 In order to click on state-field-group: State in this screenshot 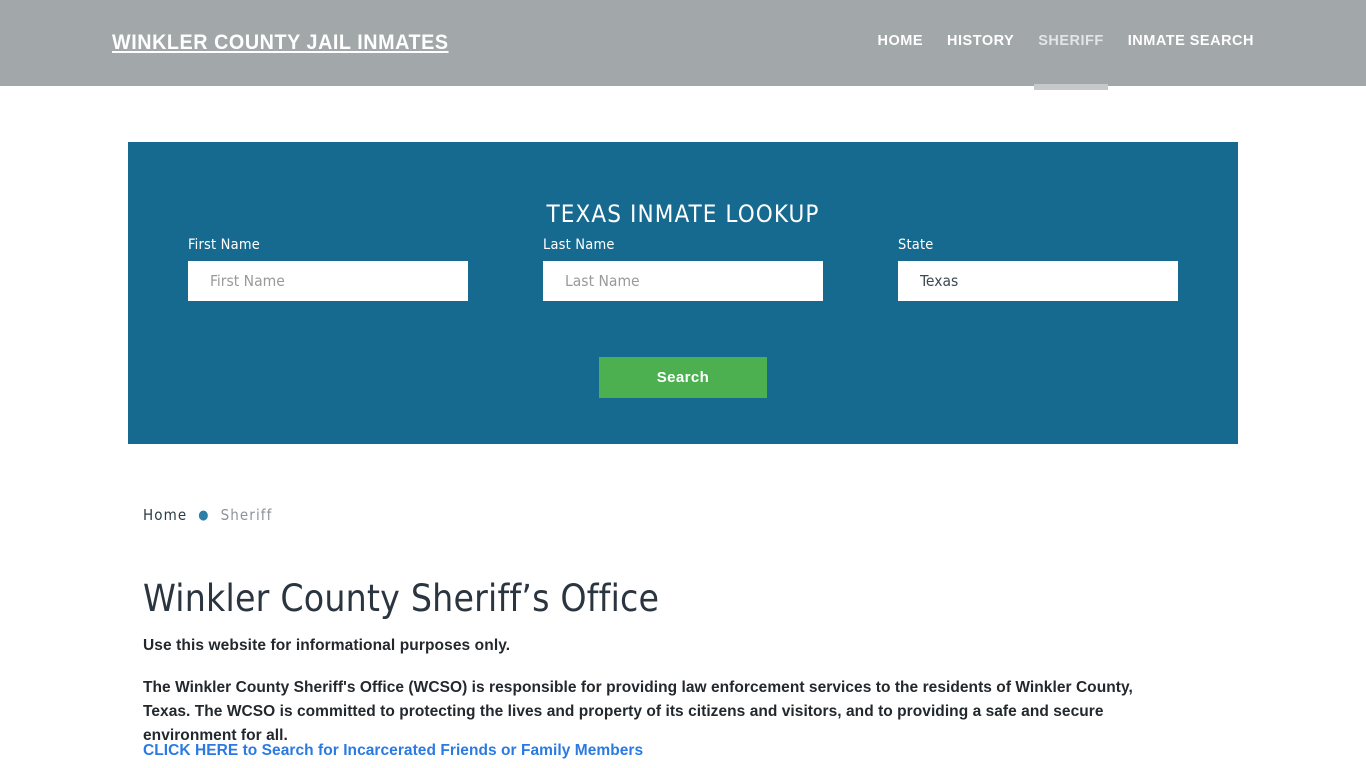, I will do `click(1038, 269)`.